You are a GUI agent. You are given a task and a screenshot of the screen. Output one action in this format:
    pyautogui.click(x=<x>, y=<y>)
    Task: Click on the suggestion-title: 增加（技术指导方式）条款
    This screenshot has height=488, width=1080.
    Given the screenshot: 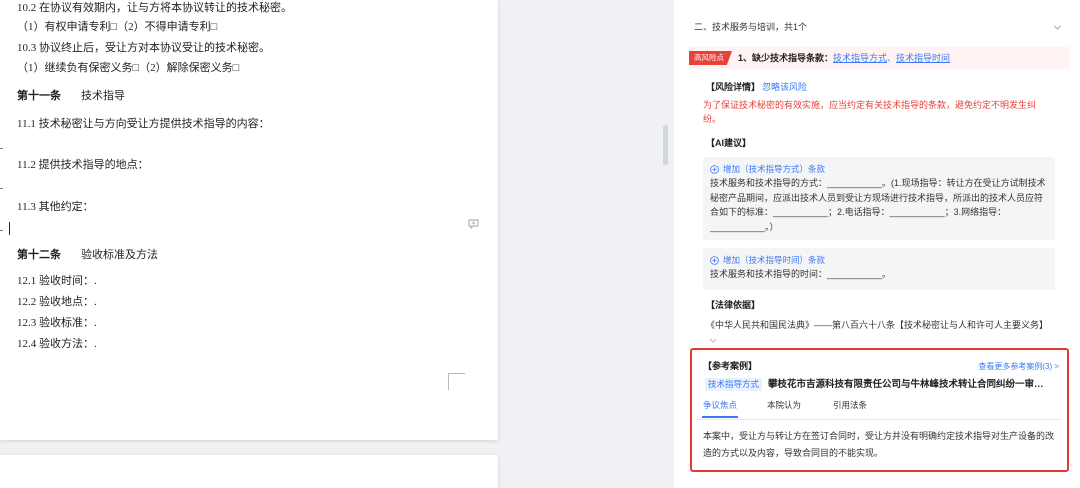 What is the action you would take?
    pyautogui.click(x=774, y=169)
    